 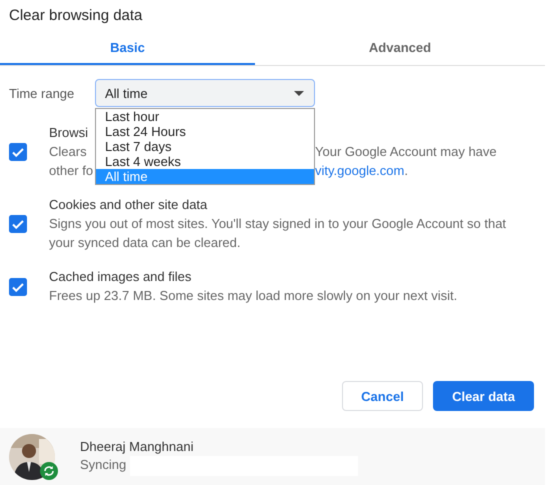 I want to click on dropdown-option: Last 4 weeks, so click(x=205, y=161).